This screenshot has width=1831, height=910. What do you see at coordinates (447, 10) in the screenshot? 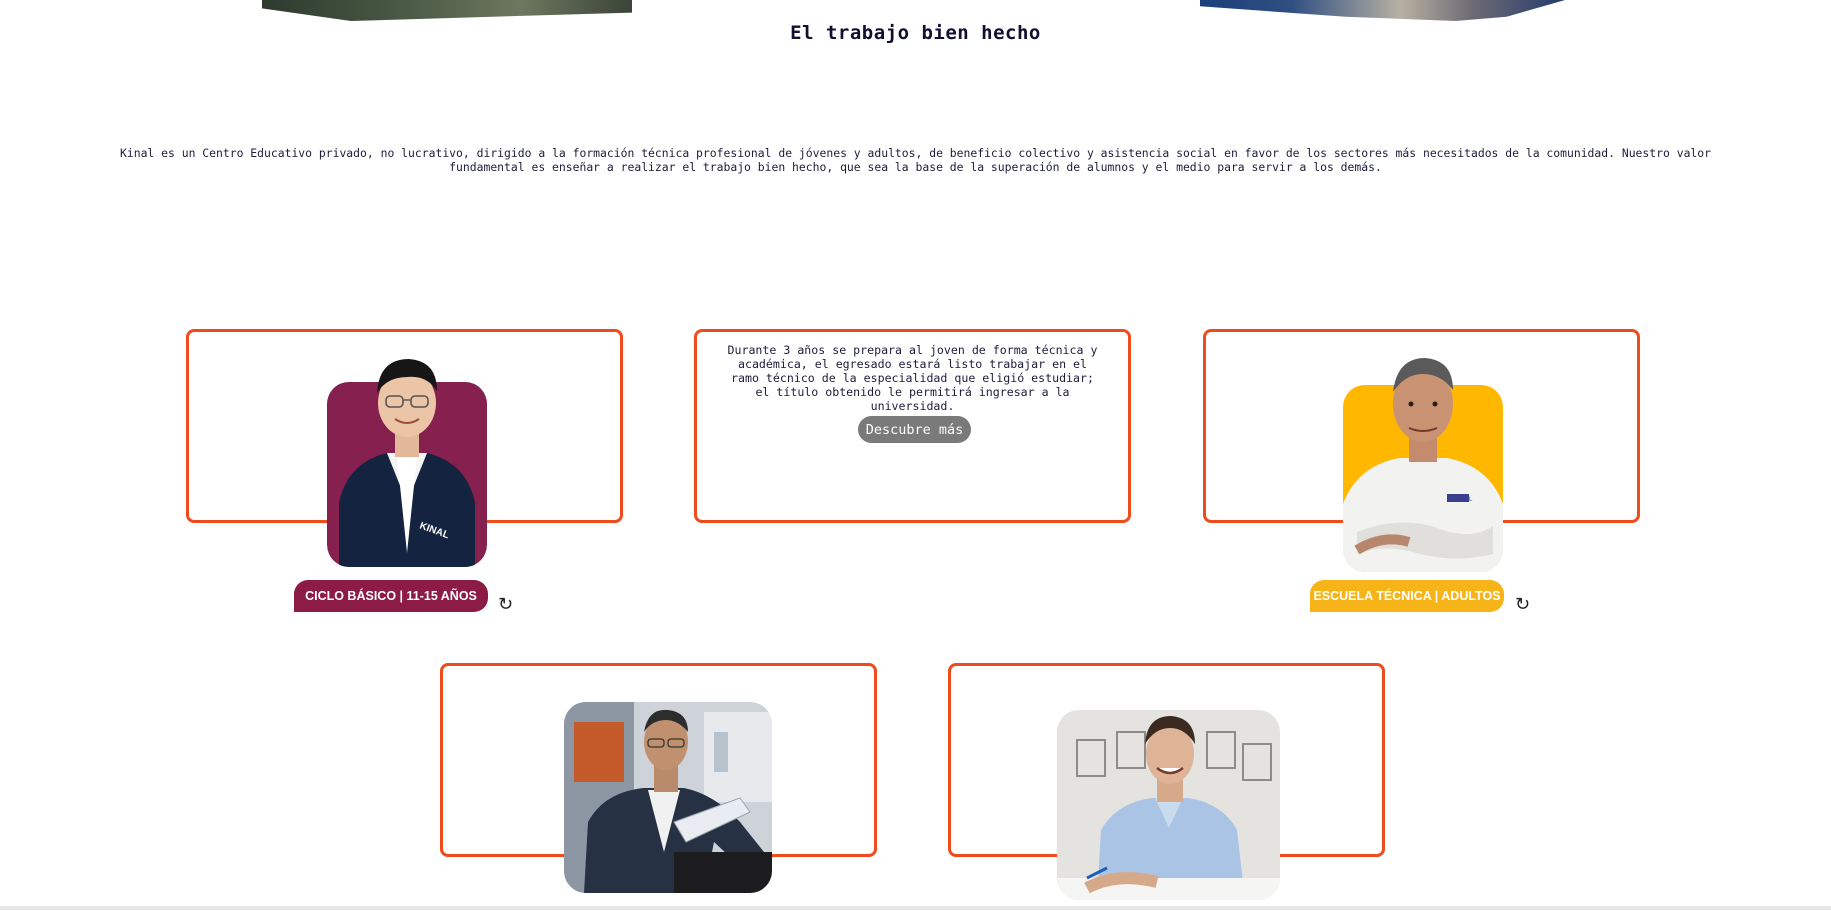
I see `header-banner-image-left` at bounding box center [447, 10].